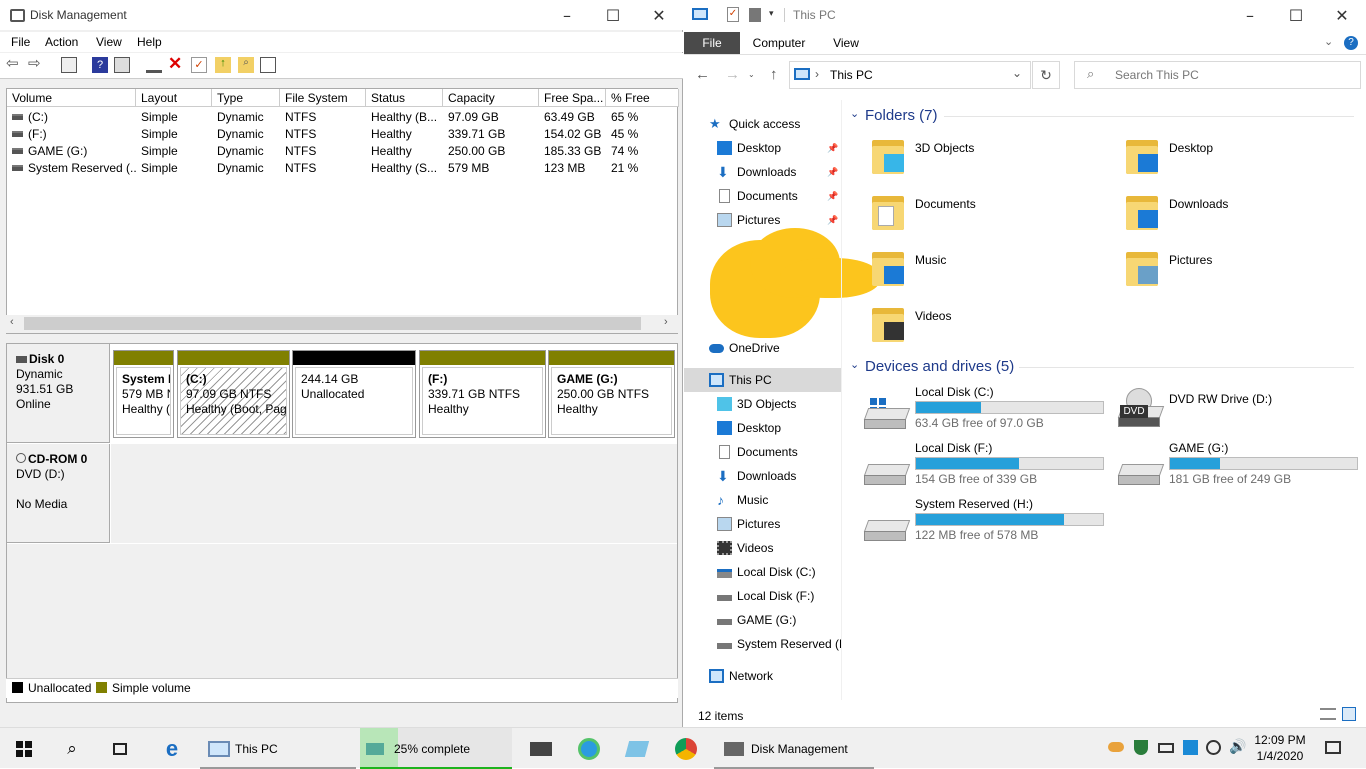 Image resolution: width=1366 pixels, height=769 pixels. I want to click on col-type: Type, so click(246, 98).